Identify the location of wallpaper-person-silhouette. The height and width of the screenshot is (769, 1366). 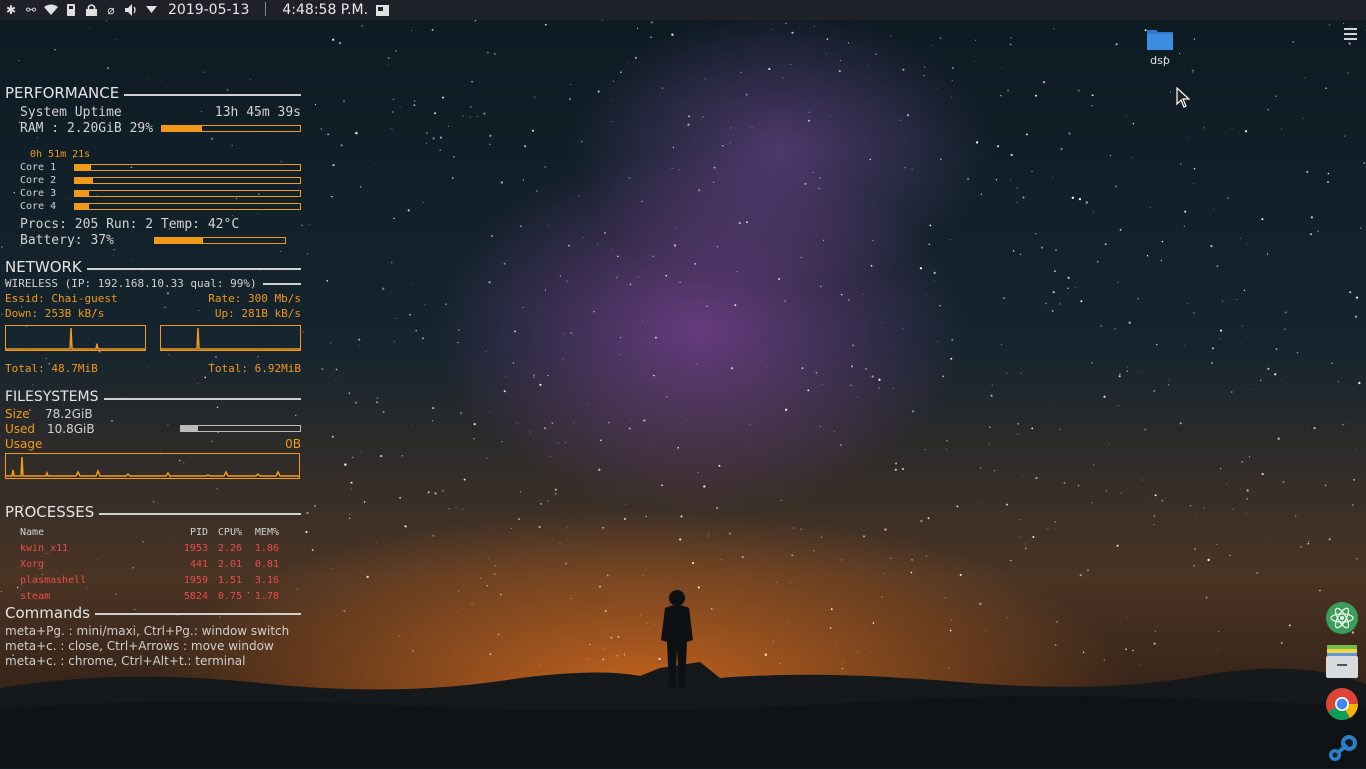
(677, 639).